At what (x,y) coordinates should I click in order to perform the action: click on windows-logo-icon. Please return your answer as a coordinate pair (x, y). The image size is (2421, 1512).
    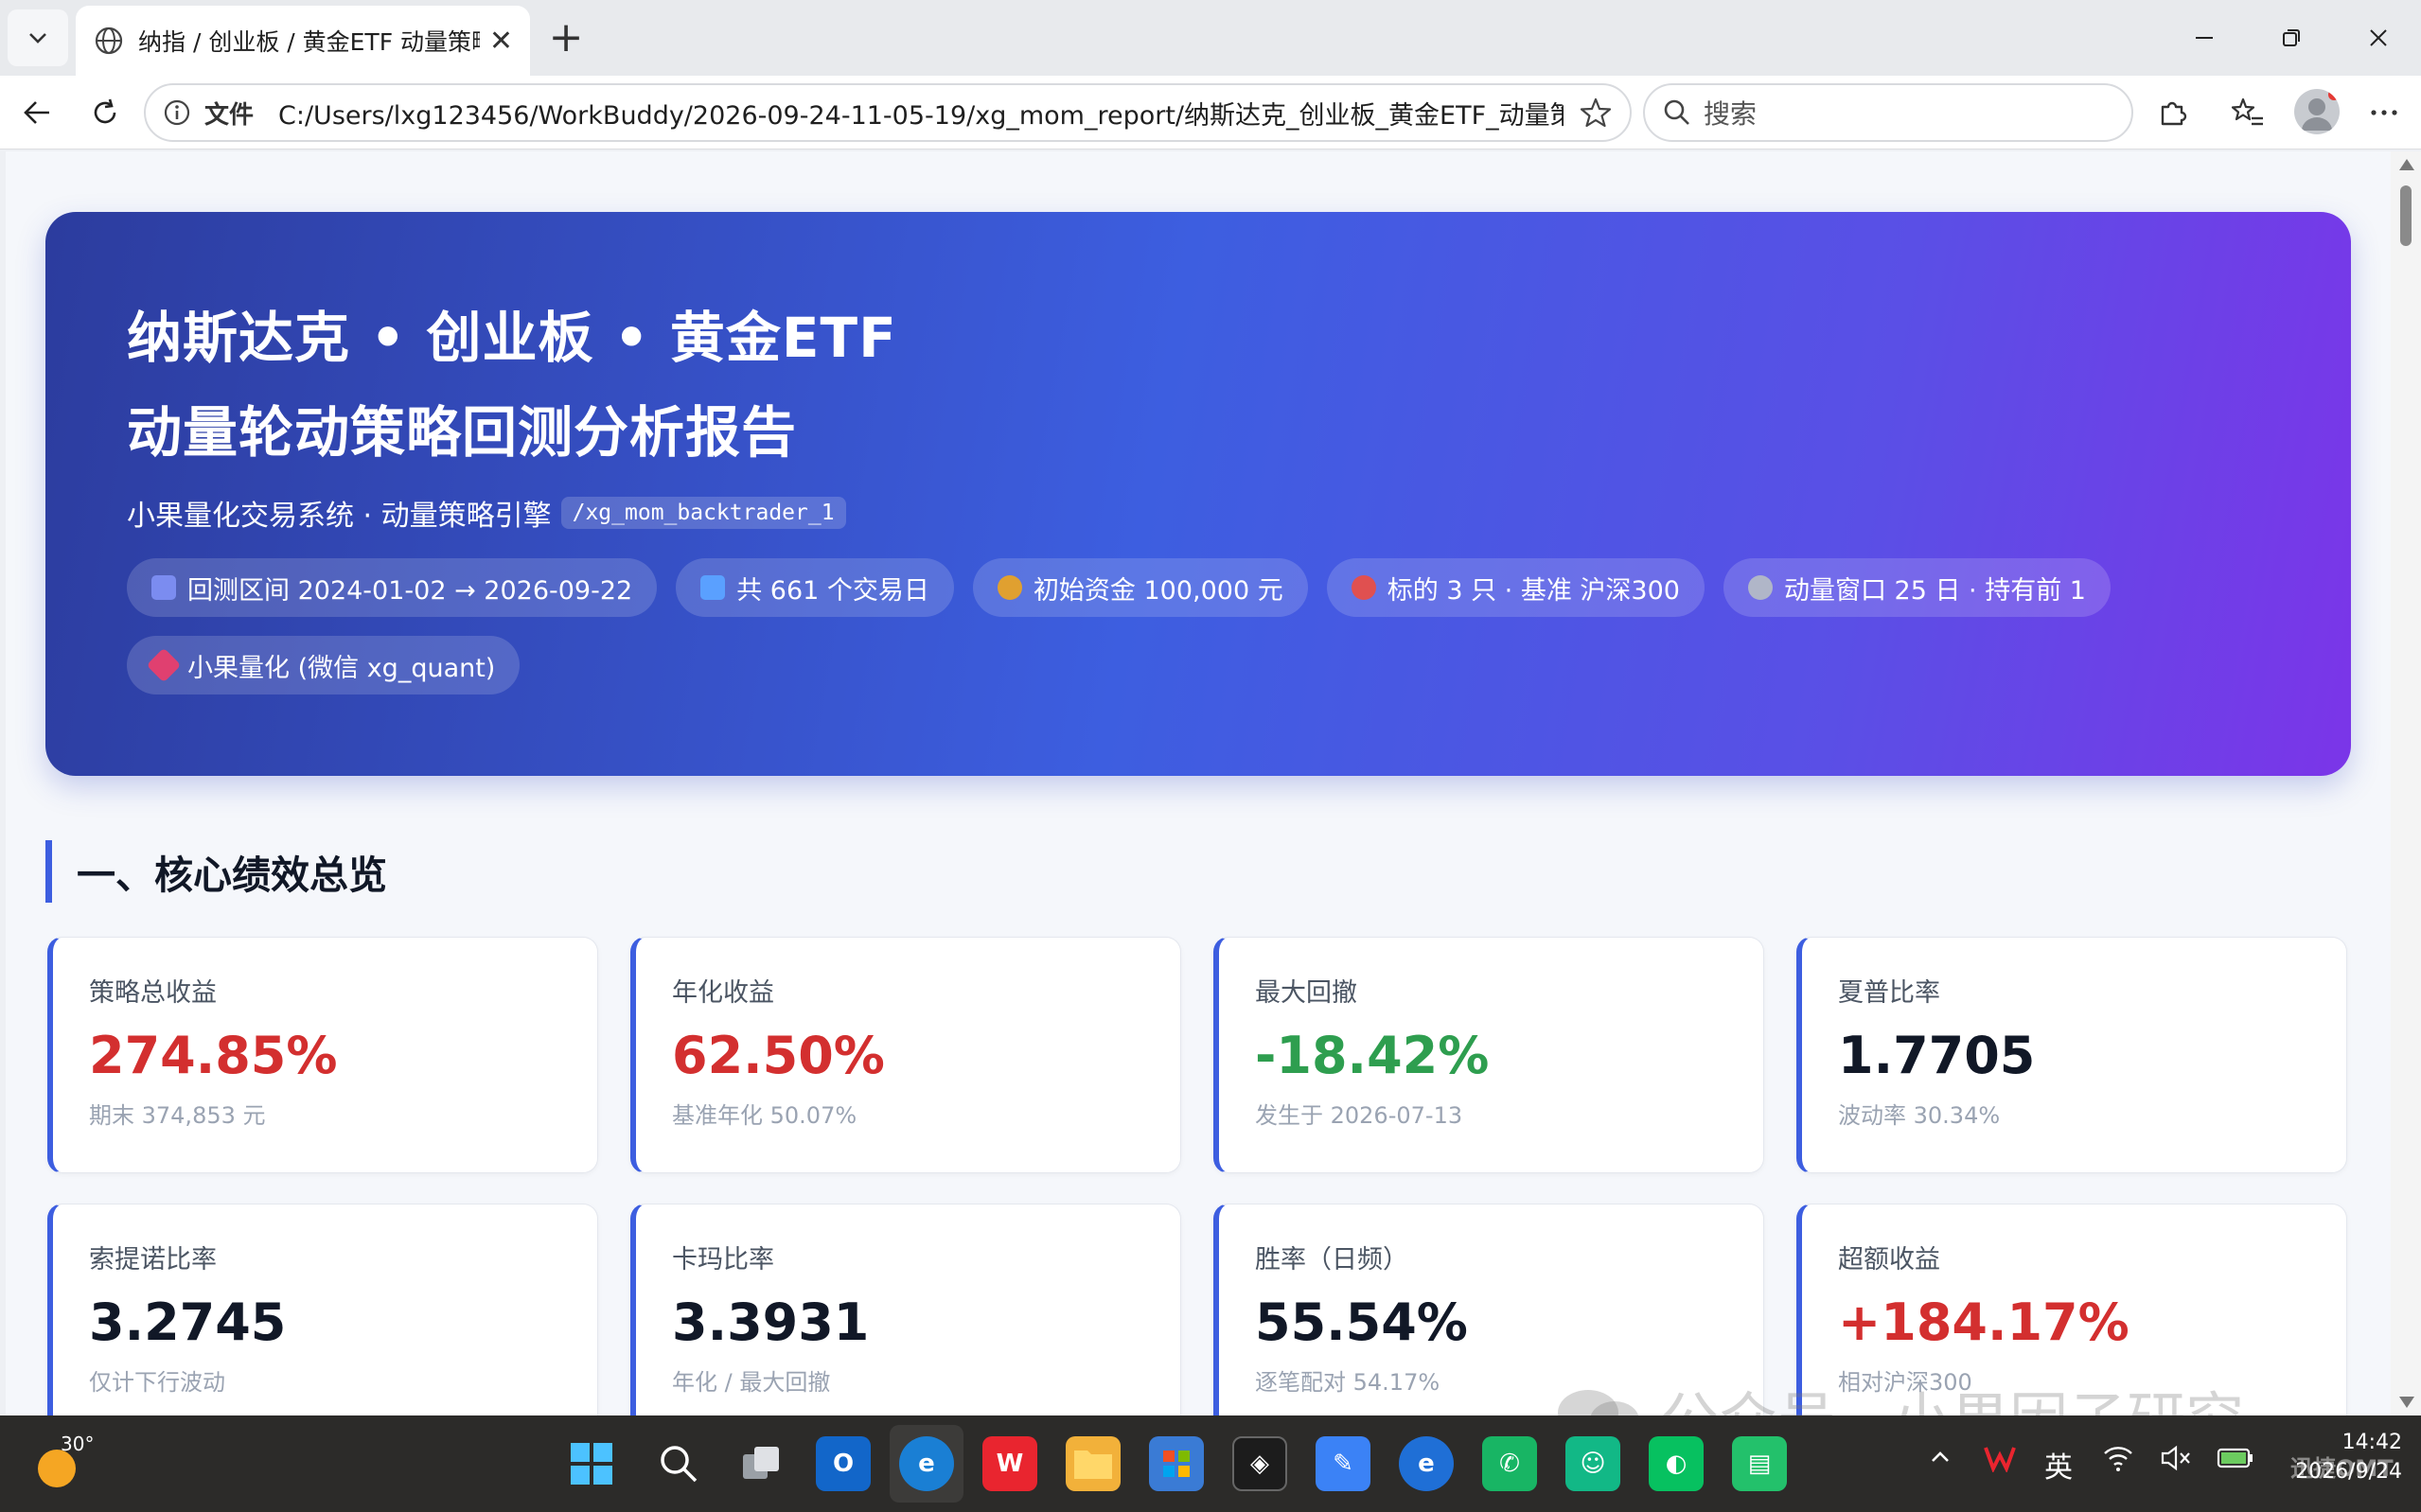
    Looking at the image, I should click on (591, 1464).